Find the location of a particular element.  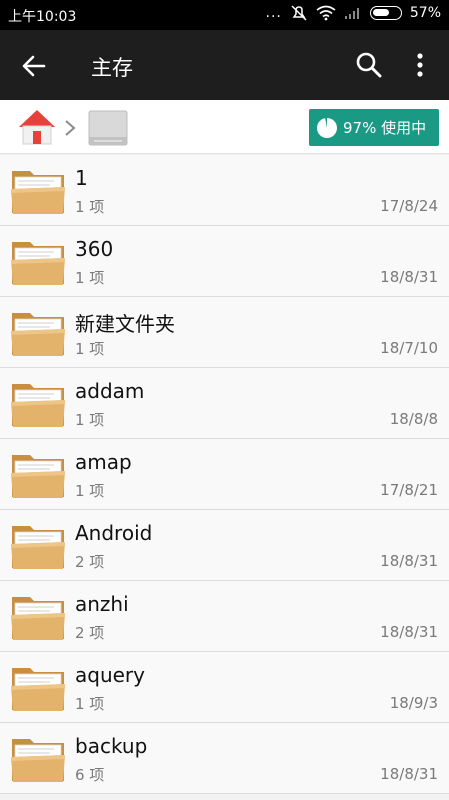

storage-usage-button: 97% 使用中 is located at coordinates (374, 127).